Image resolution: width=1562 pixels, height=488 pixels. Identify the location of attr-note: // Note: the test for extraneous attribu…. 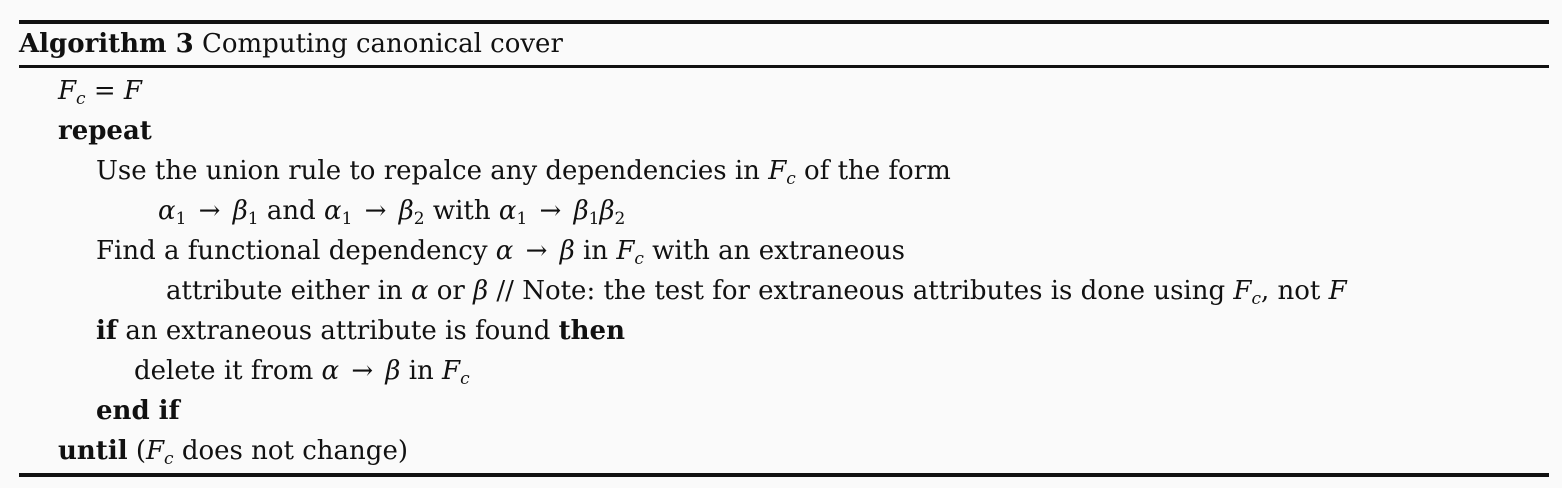
(861, 291).